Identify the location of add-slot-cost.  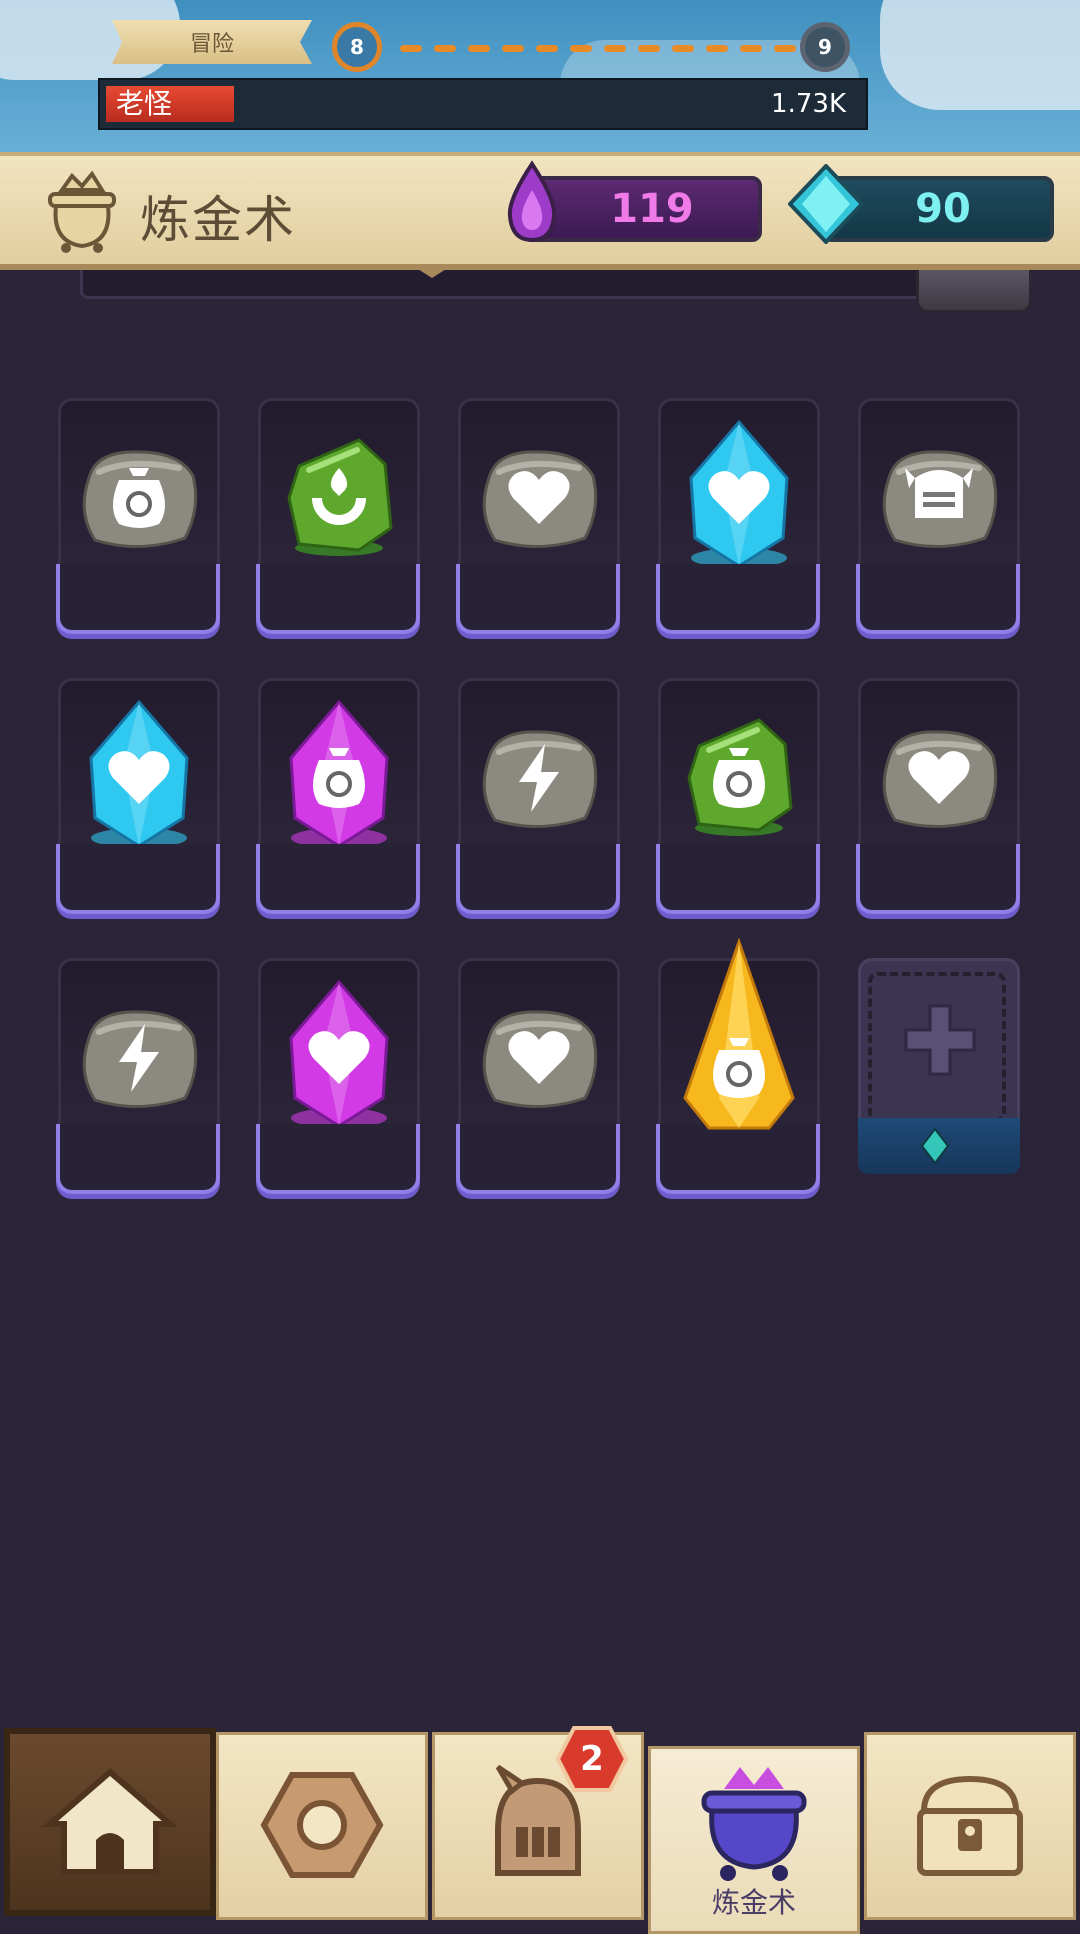
(939, 1146).